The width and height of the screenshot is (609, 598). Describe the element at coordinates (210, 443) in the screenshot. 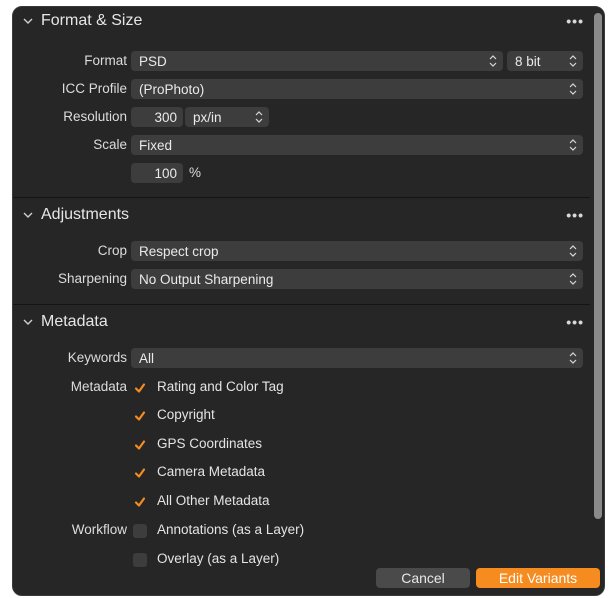

I see `checkbox-label: GPS Coordinates` at that location.